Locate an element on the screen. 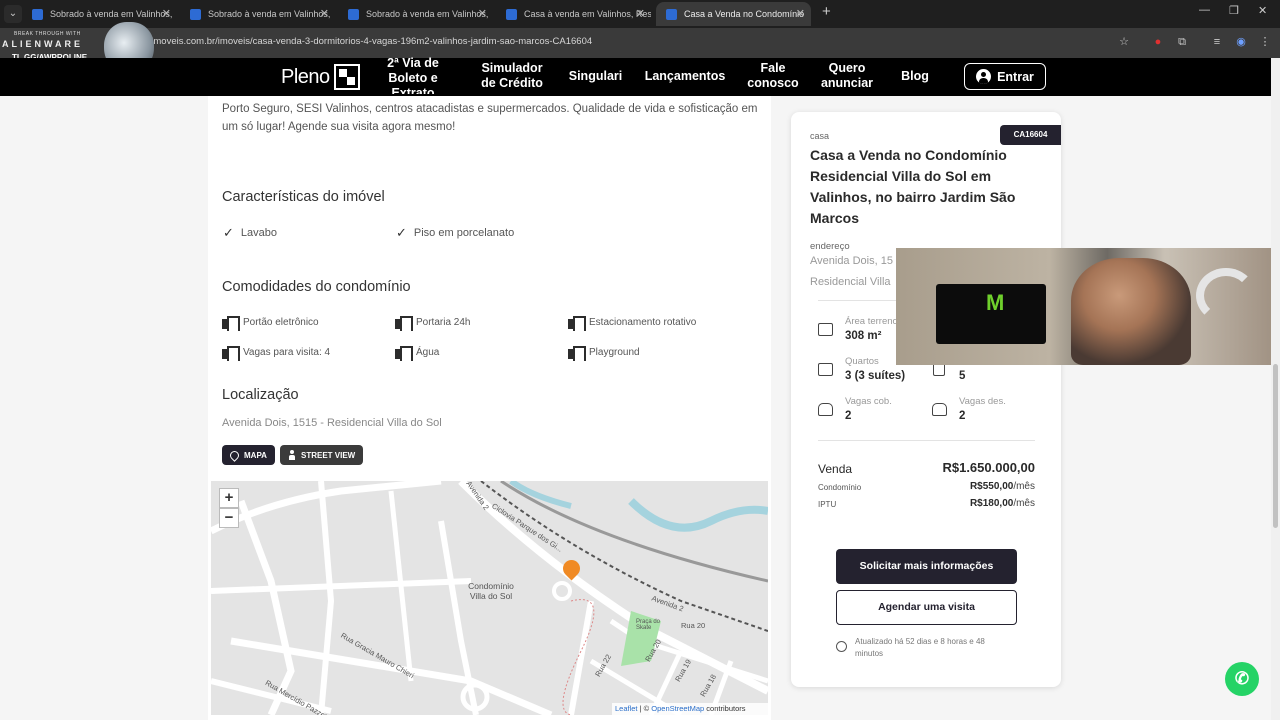 The width and height of the screenshot is (1280, 720). request-info-button: Solicitar mais informações is located at coordinates (926, 566).